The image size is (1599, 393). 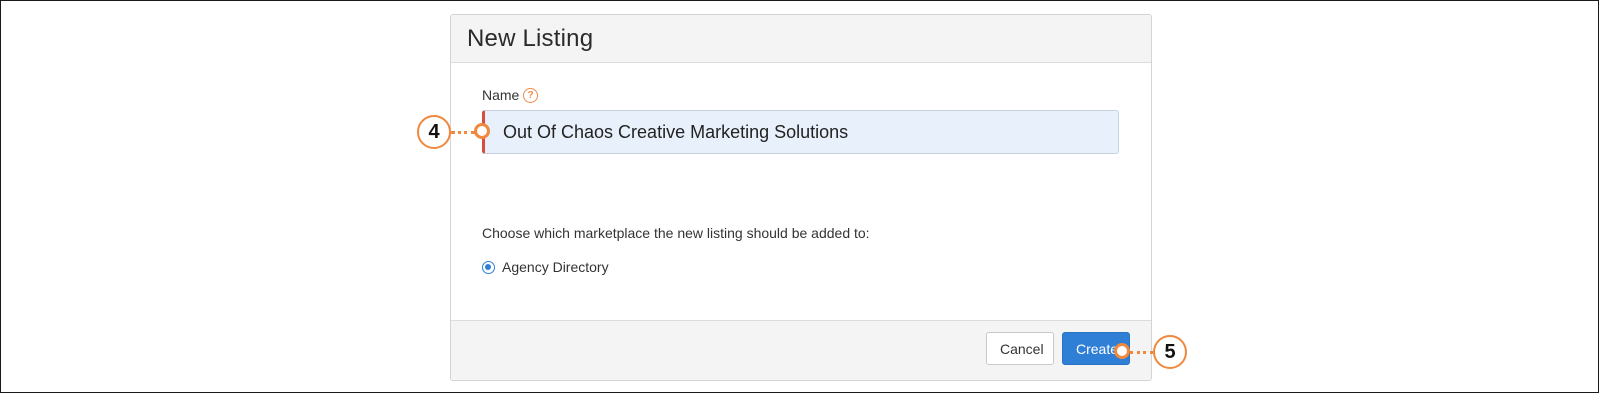 I want to click on listing-name-input, so click(x=800, y=132).